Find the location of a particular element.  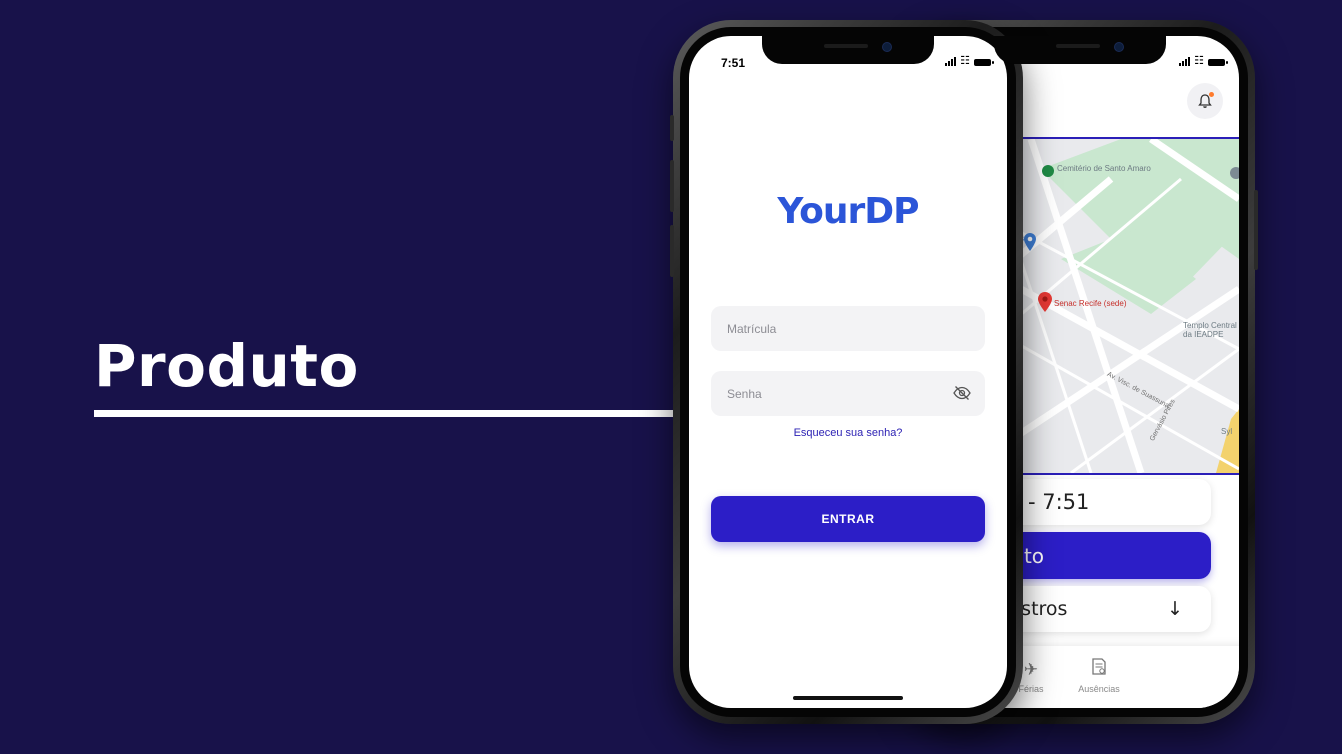

matricula-field is located at coordinates (848, 328).